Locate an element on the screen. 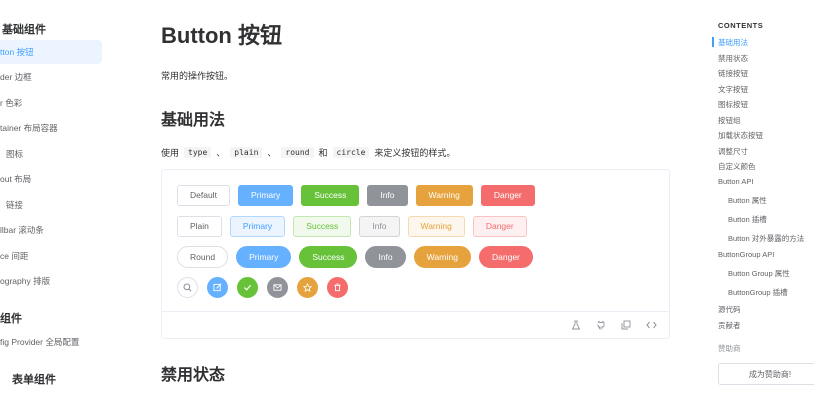  toc-item: Button Group 属性 is located at coordinates (759, 273).